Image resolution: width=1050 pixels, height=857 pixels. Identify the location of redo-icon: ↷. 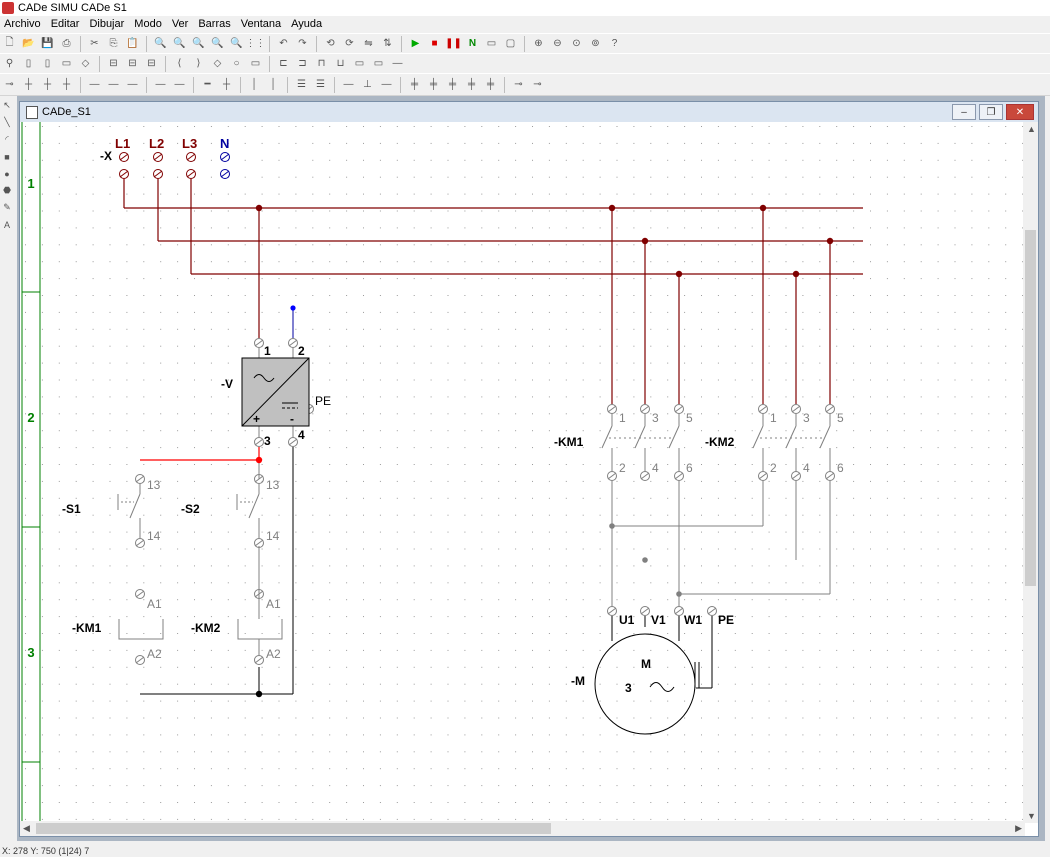
(302, 43).